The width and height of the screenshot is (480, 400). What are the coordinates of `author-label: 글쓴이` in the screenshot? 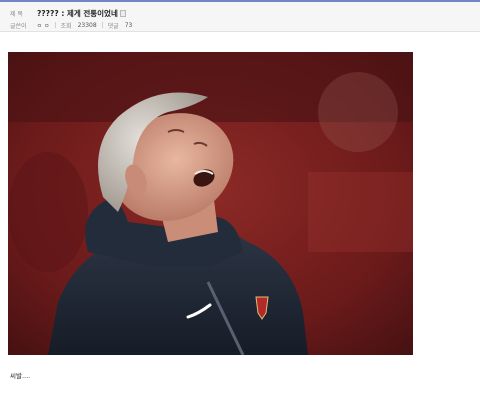 It's located at (18, 26).